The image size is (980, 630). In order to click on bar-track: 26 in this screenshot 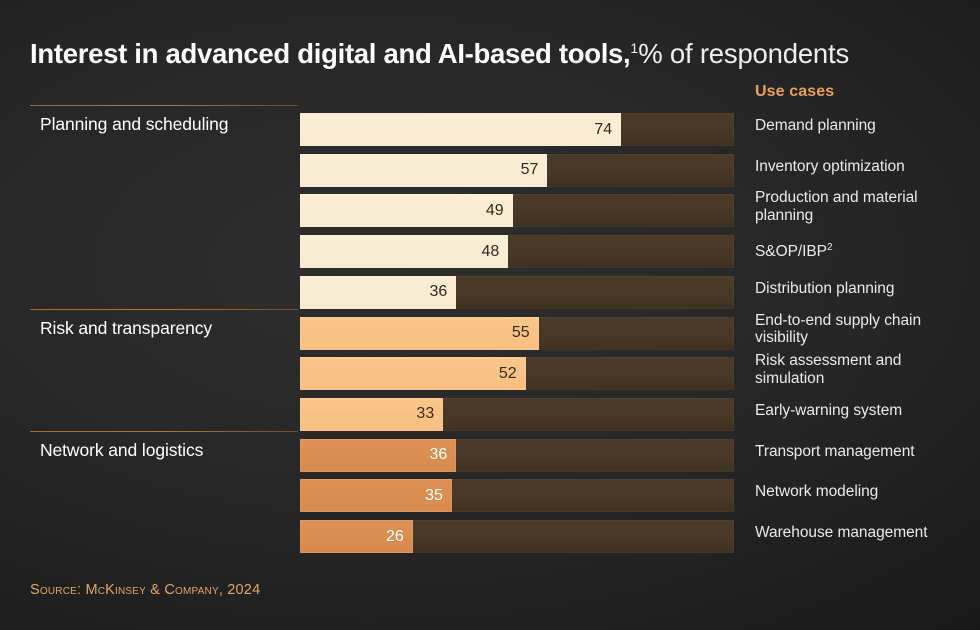, I will do `click(517, 536)`.